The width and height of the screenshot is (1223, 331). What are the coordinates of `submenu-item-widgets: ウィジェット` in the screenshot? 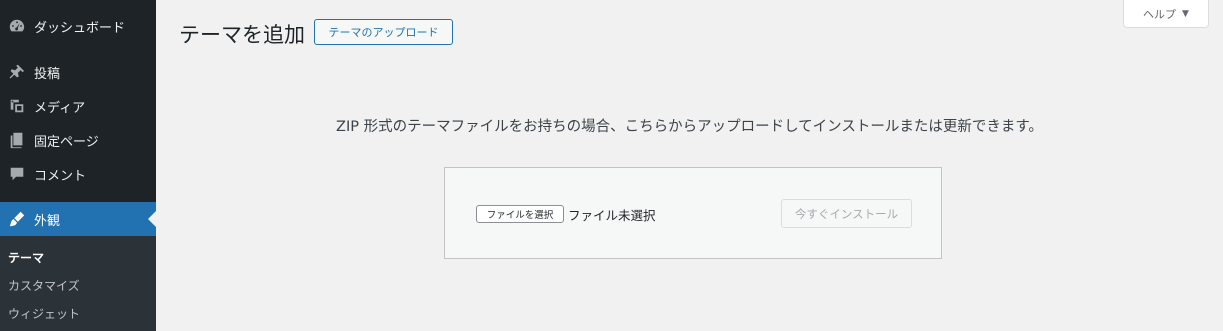 It's located at (44, 313).